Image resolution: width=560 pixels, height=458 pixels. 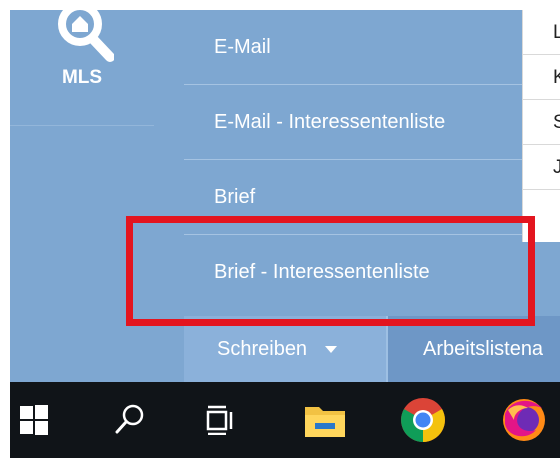 I want to click on bottom-tab-bar: Schreiben Arbeitslistena, so click(x=372, y=349).